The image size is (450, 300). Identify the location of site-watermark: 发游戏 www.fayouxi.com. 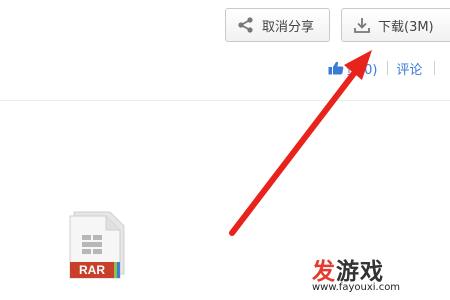
(356, 272).